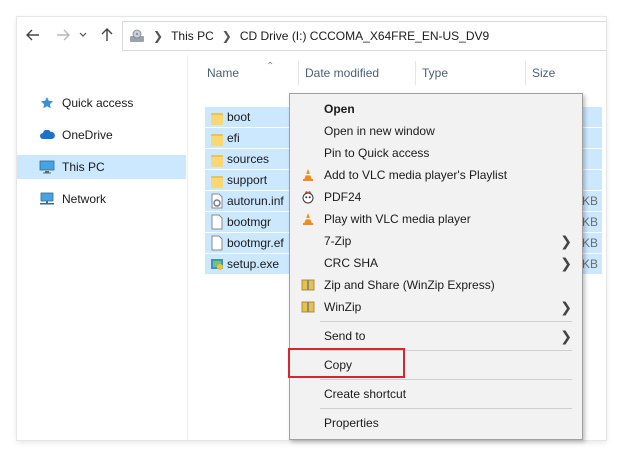 This screenshot has width=623, height=457. Describe the element at coordinates (345, 336) in the screenshot. I see `menu-item-label: Send to` at that location.